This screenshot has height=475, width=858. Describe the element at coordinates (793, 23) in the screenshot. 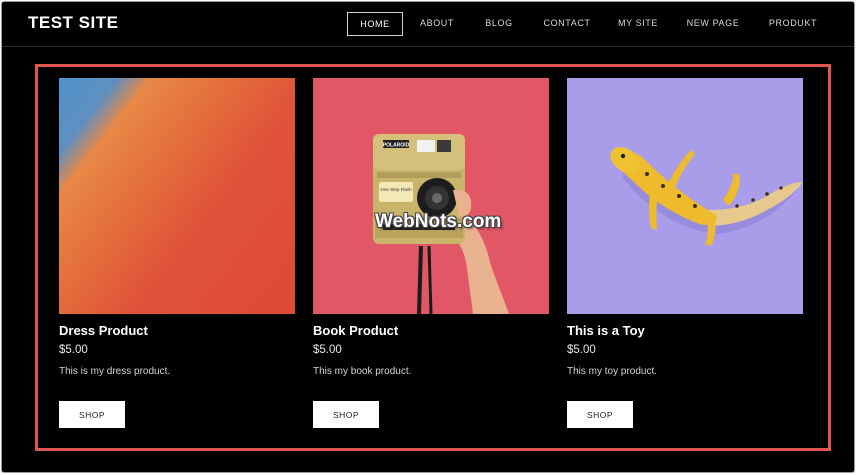

I see `nav-item-produkt: PRODUKT` at that location.